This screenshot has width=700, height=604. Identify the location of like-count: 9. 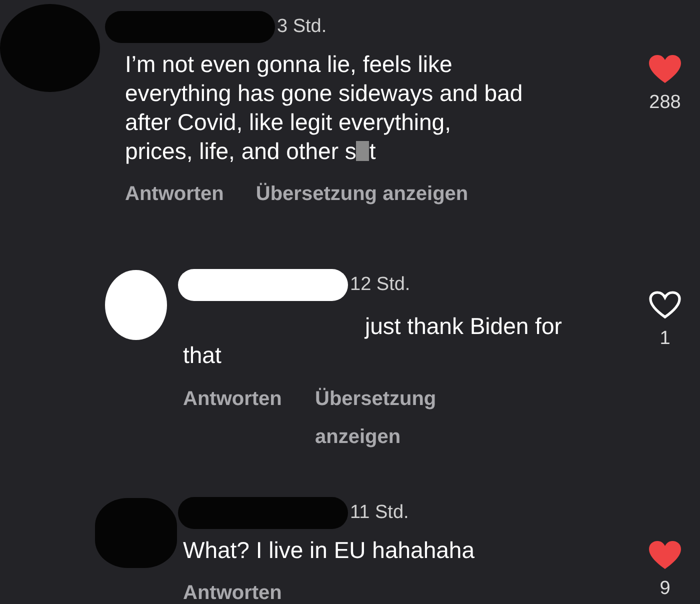
(665, 589).